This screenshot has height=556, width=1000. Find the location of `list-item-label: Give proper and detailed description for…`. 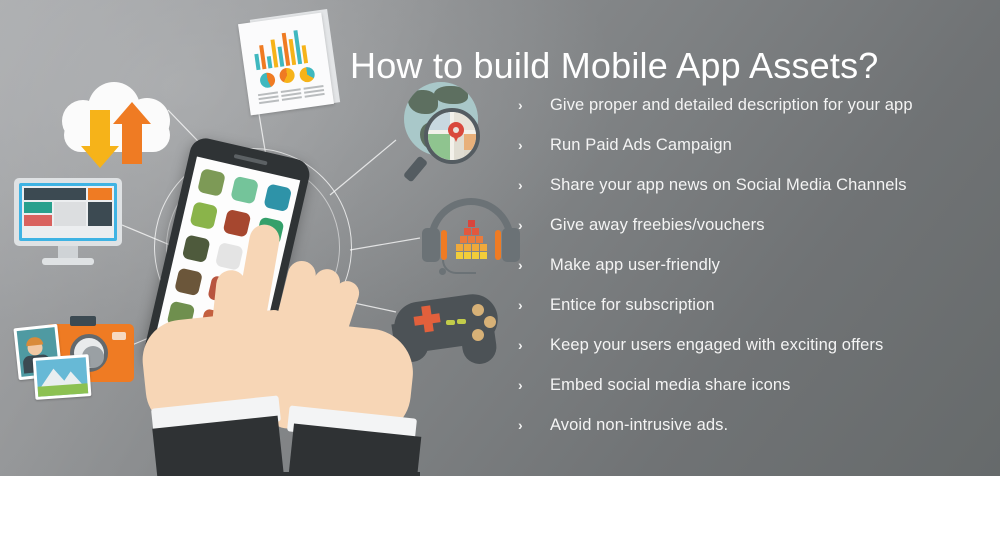

list-item-label: Give proper and detailed description for… is located at coordinates (731, 105).